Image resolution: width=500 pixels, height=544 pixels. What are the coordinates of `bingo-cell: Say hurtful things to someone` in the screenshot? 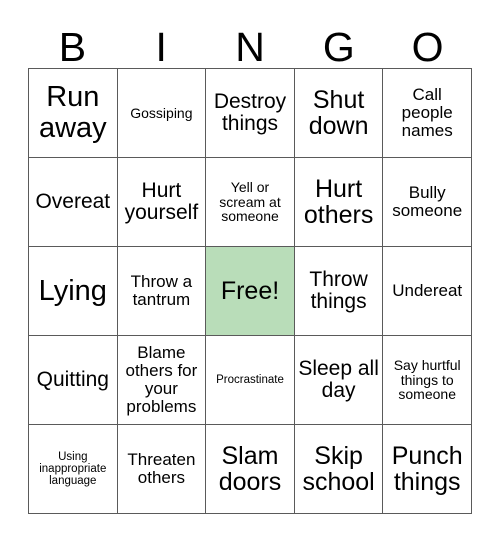 It's located at (427, 380).